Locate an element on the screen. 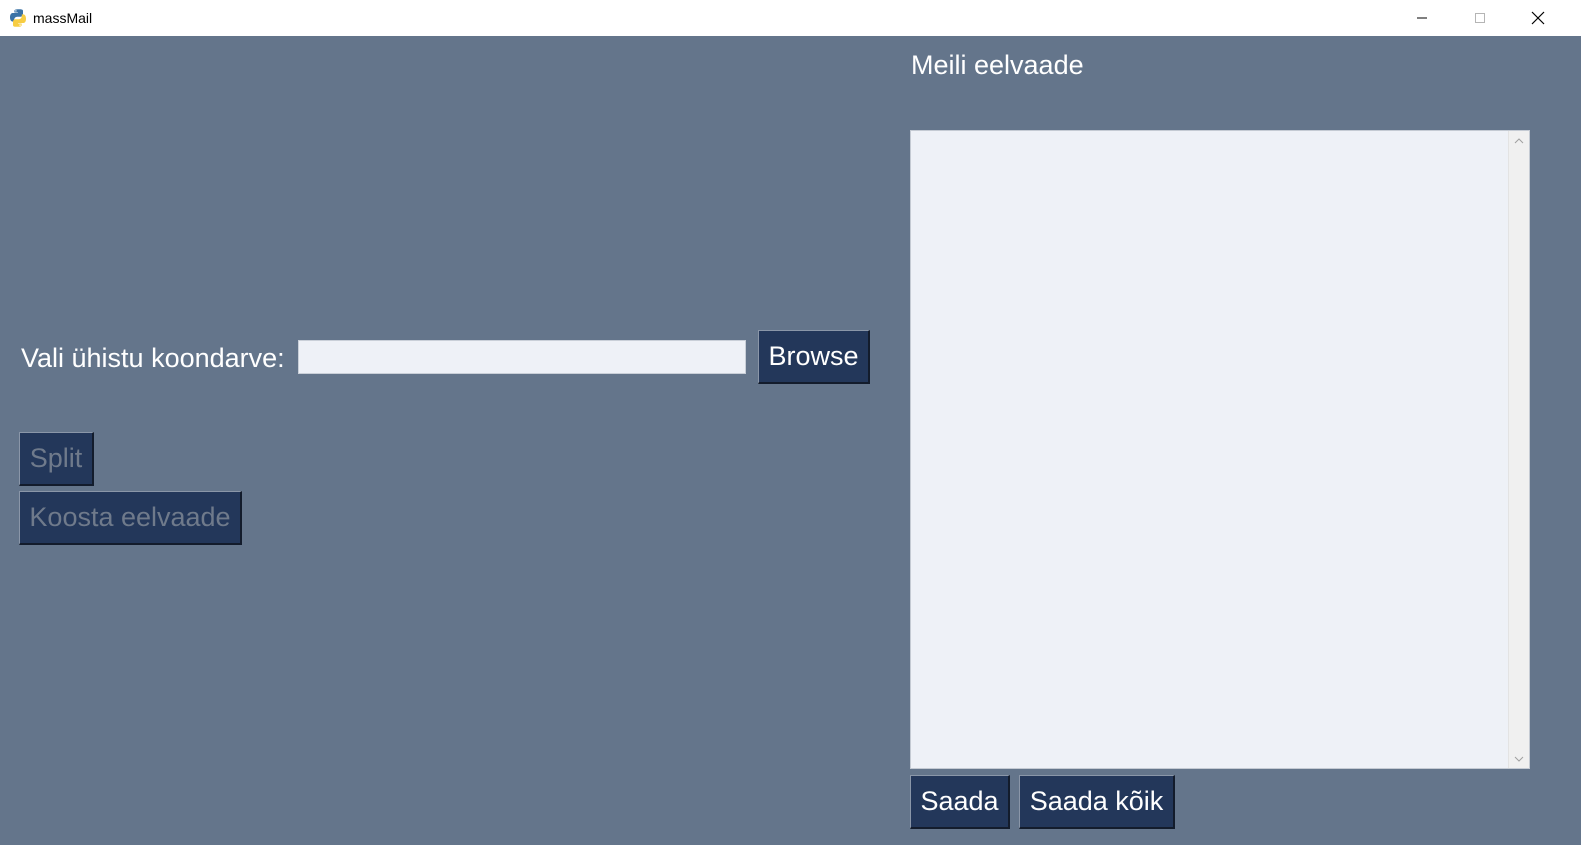 This screenshot has width=1581, height=845. close-icon is located at coordinates (1538, 18).